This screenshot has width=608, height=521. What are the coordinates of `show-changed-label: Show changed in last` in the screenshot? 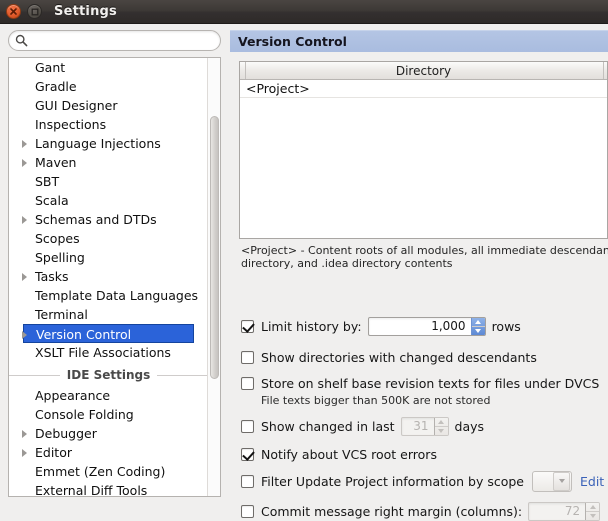 It's located at (328, 426).